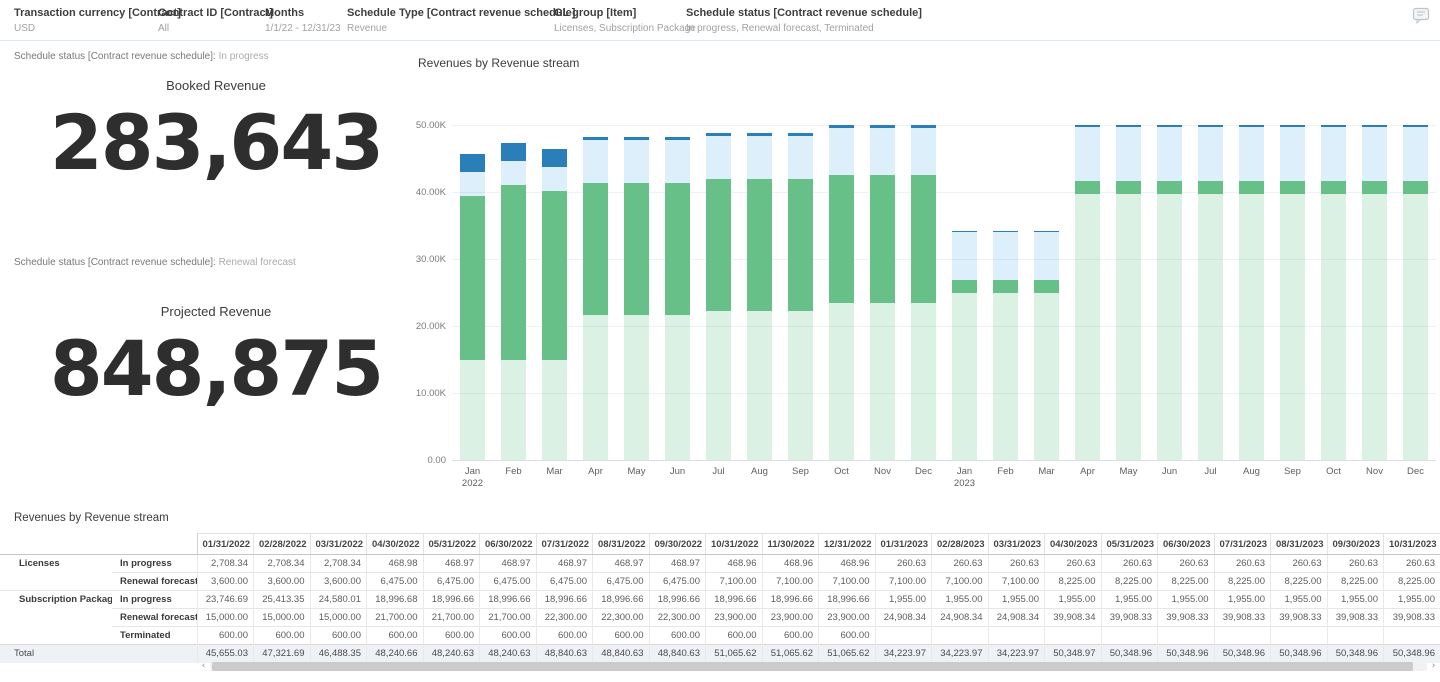 The image size is (1440, 682). What do you see at coordinates (1251, 292) in the screenshot?
I see `bar-2023-aug` at bounding box center [1251, 292].